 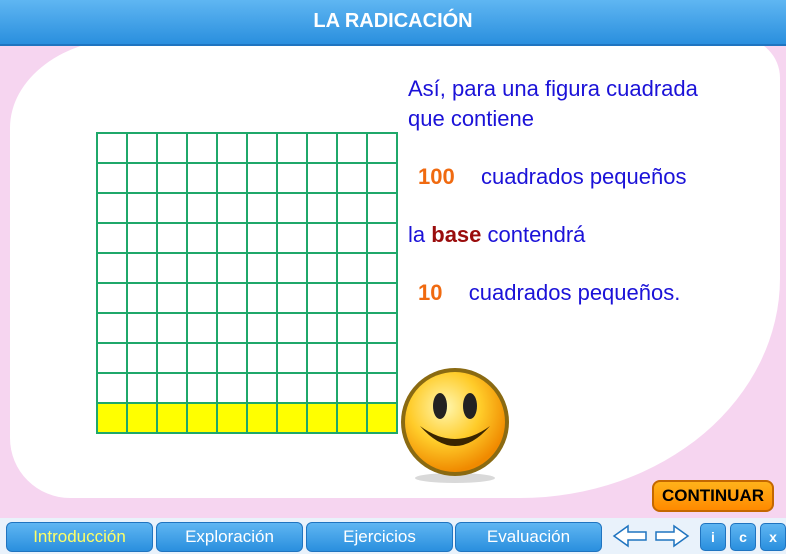 What do you see at coordinates (456, 234) in the screenshot?
I see `base-word: base` at bounding box center [456, 234].